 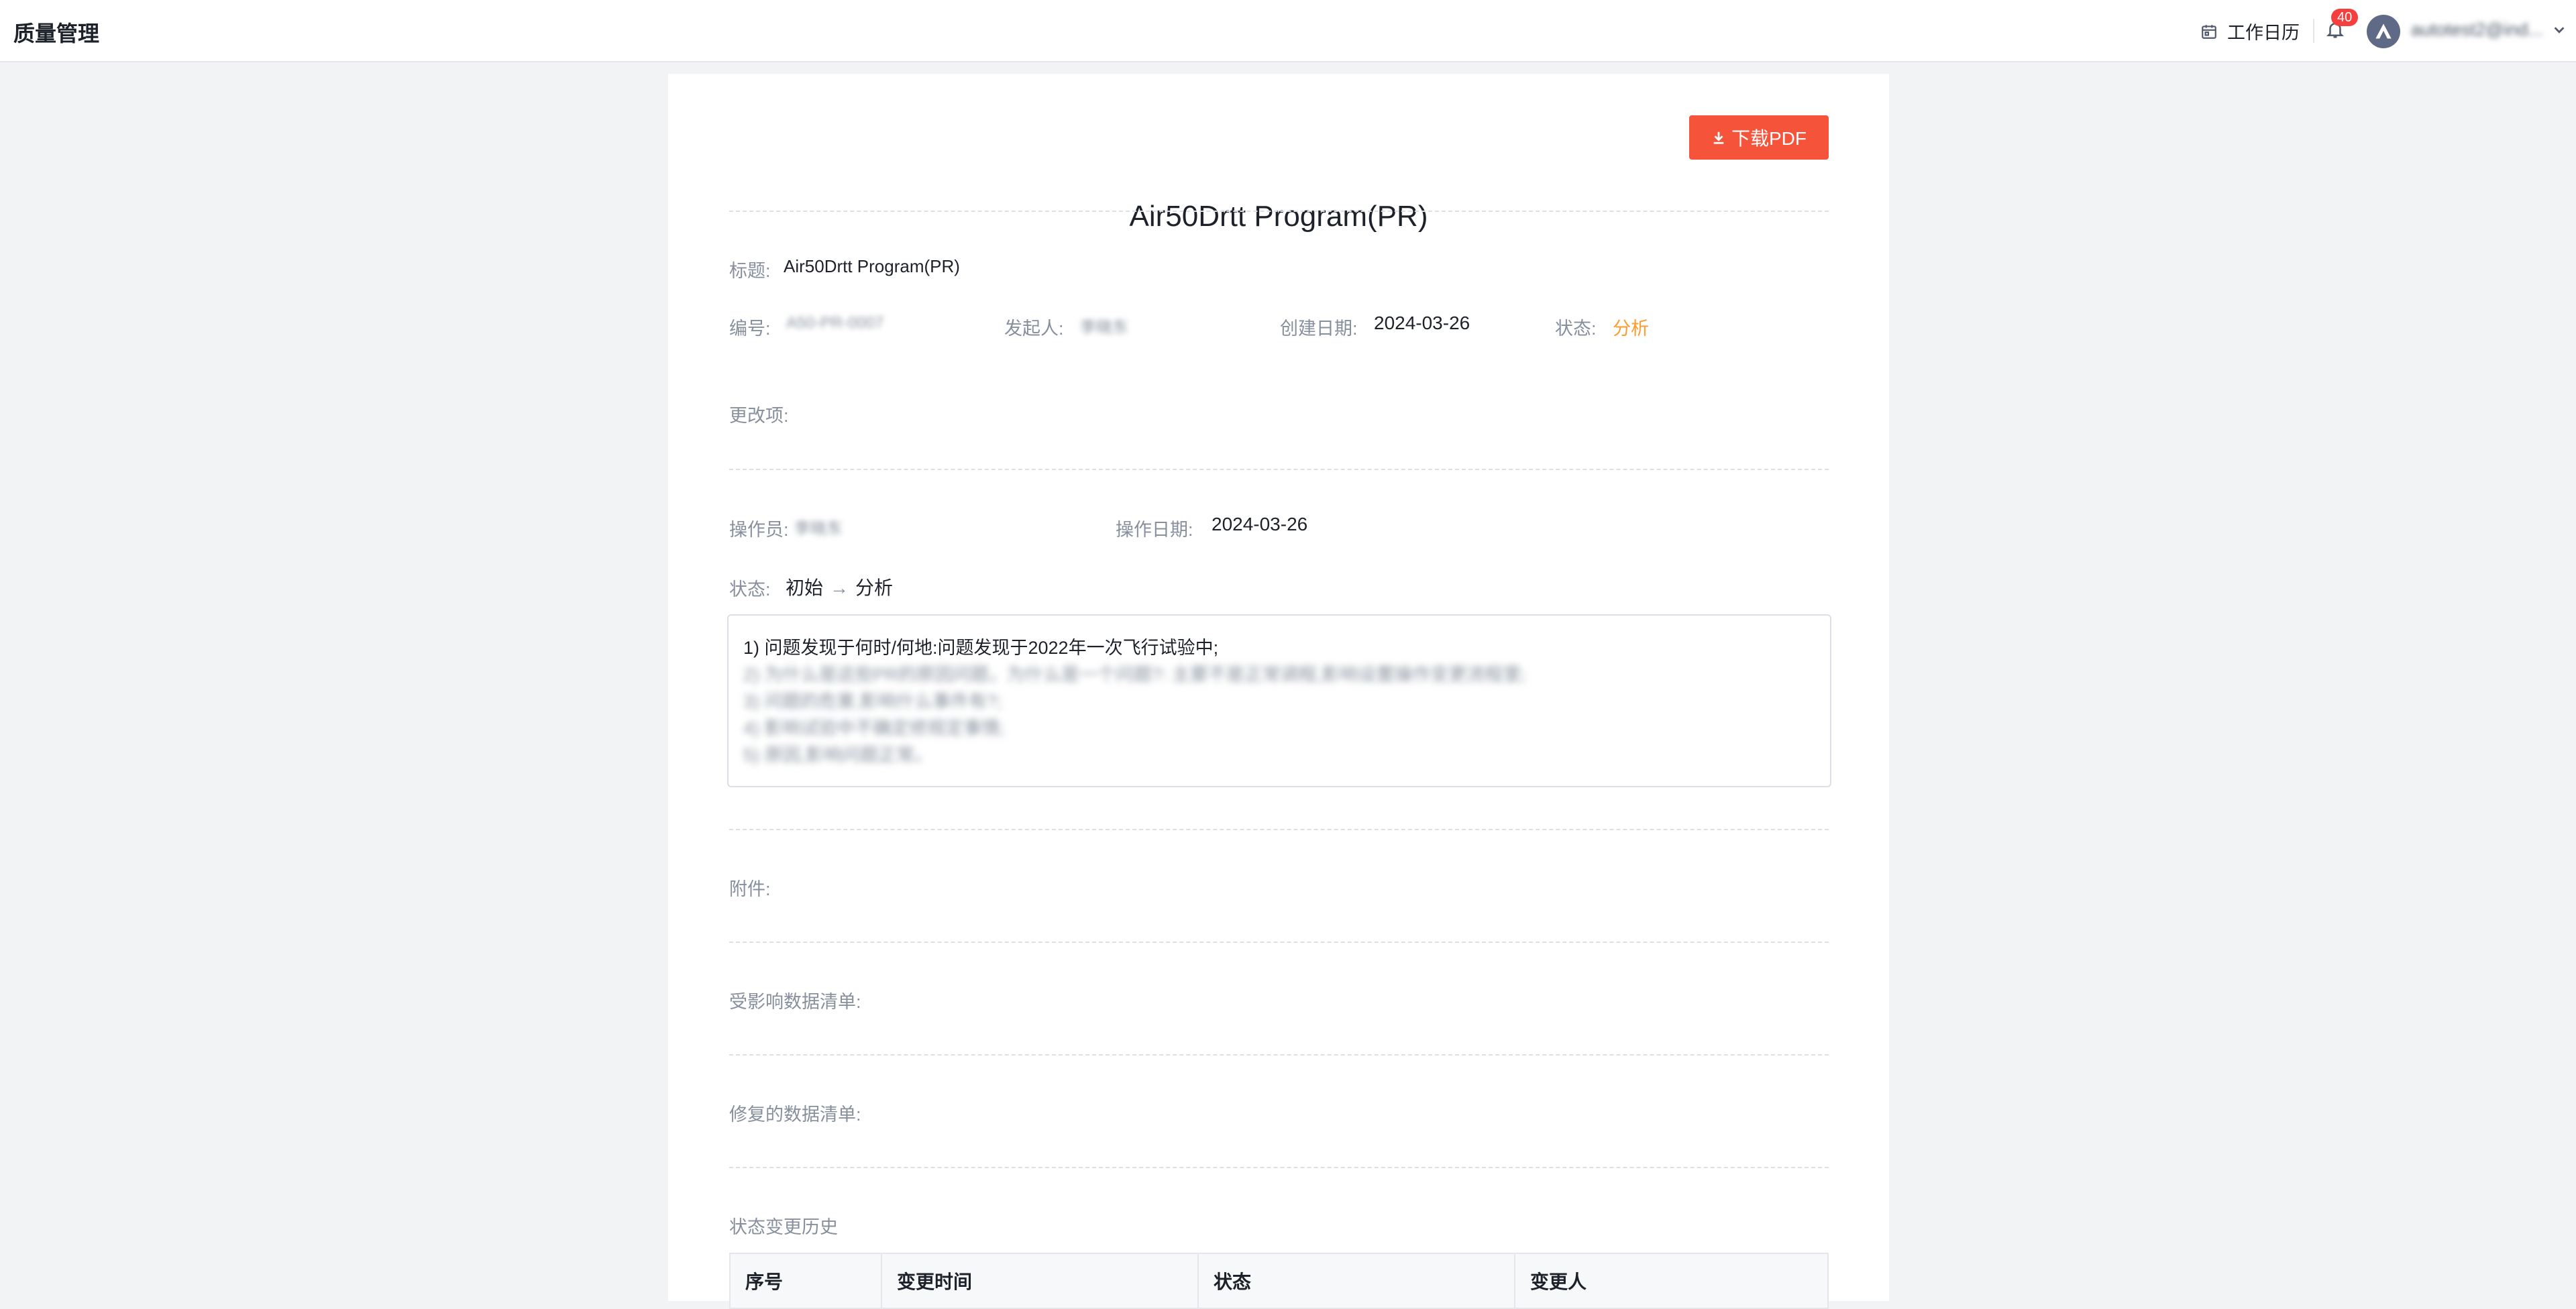 What do you see at coordinates (759, 416) in the screenshot?
I see `changes-label: 更改项:` at bounding box center [759, 416].